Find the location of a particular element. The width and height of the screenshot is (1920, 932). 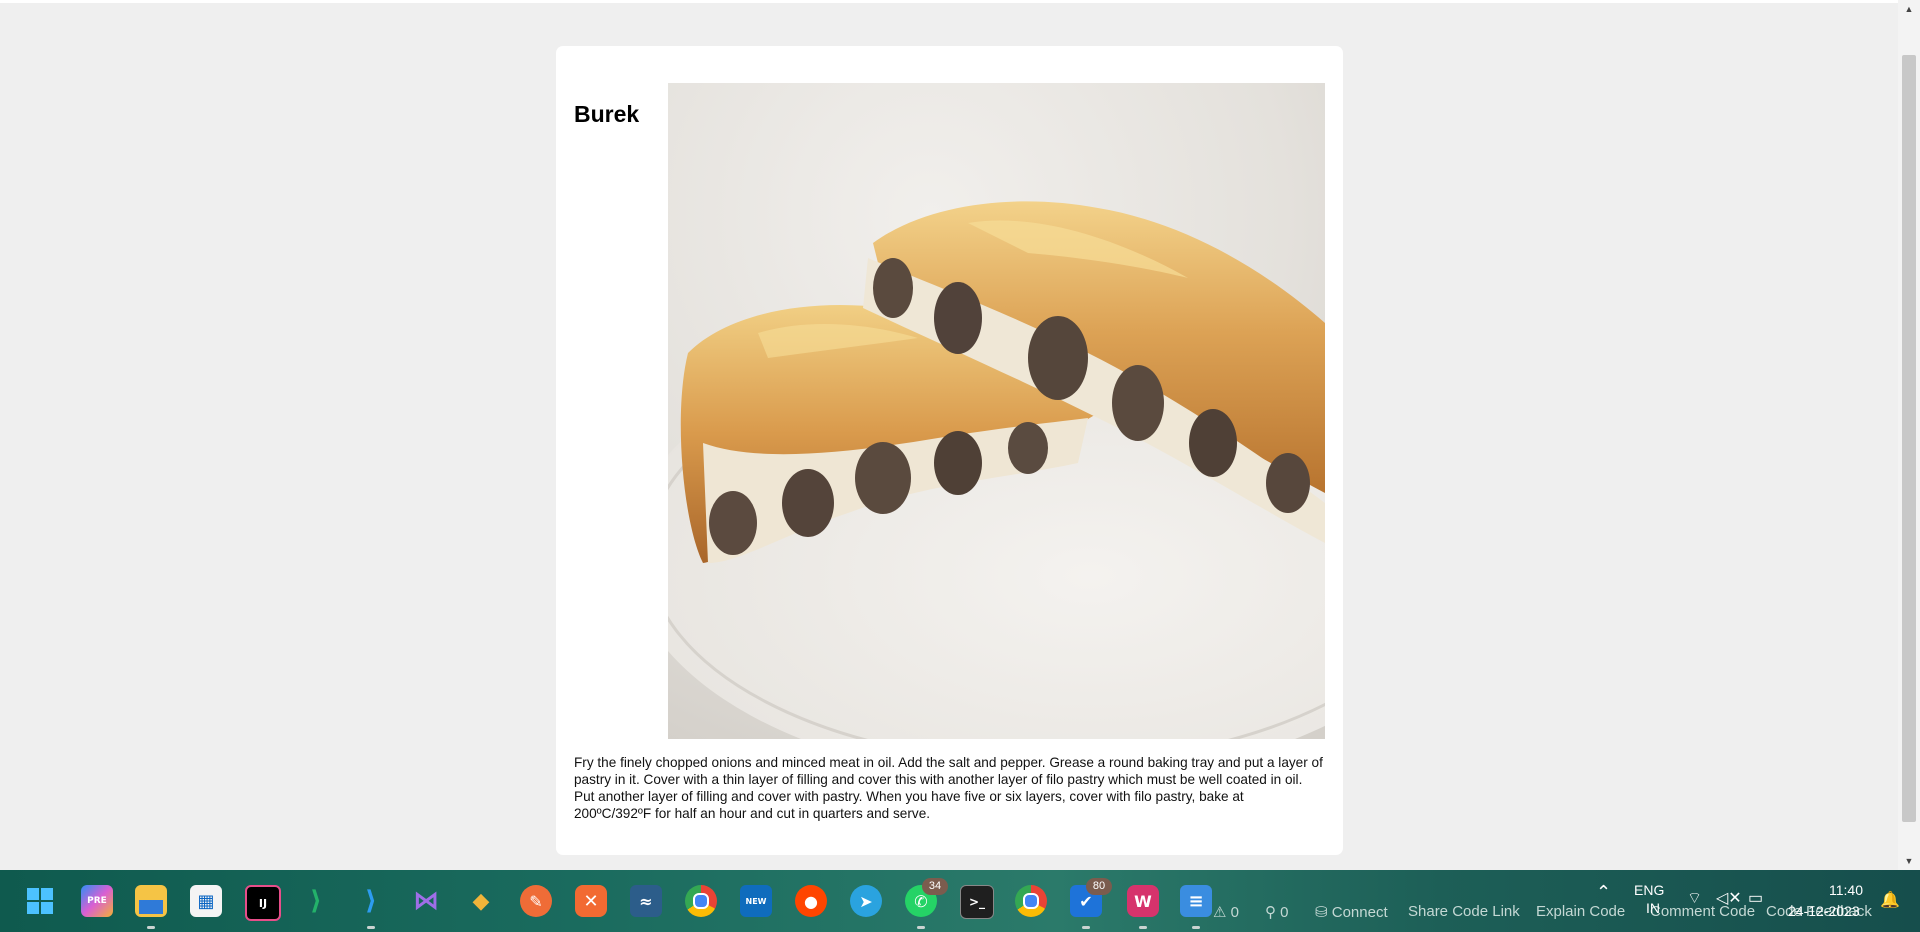

todo-badge: 80 is located at coordinates (1099, 886).